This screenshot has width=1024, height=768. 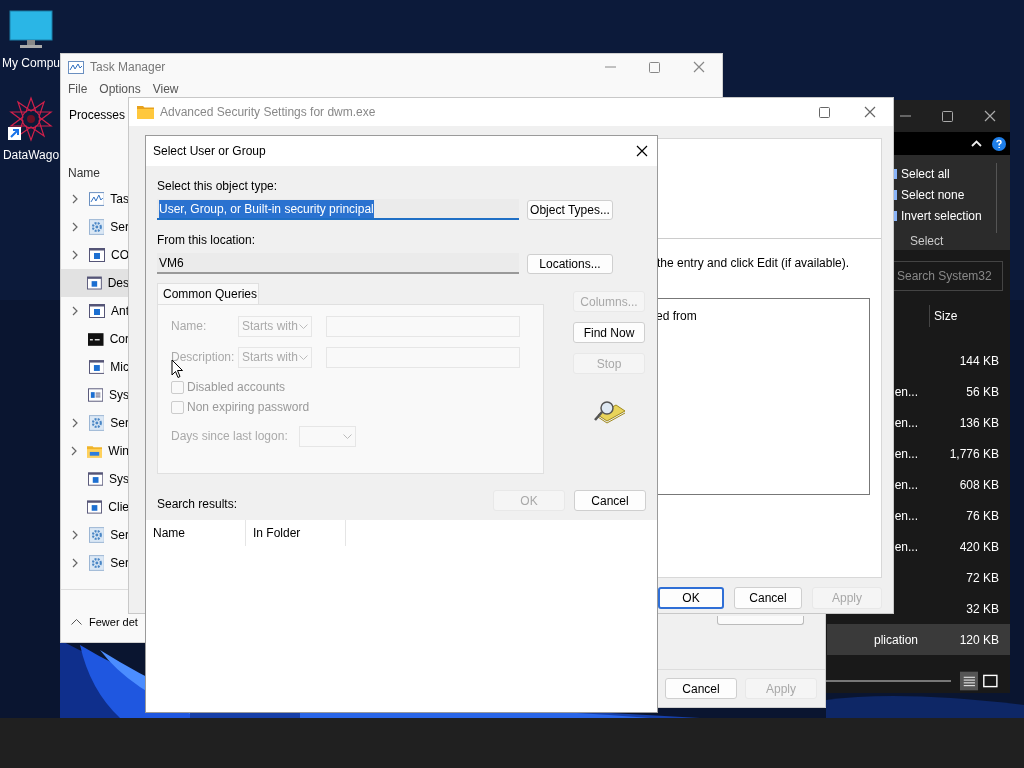 I want to click on help-icon, so click(x=999, y=143).